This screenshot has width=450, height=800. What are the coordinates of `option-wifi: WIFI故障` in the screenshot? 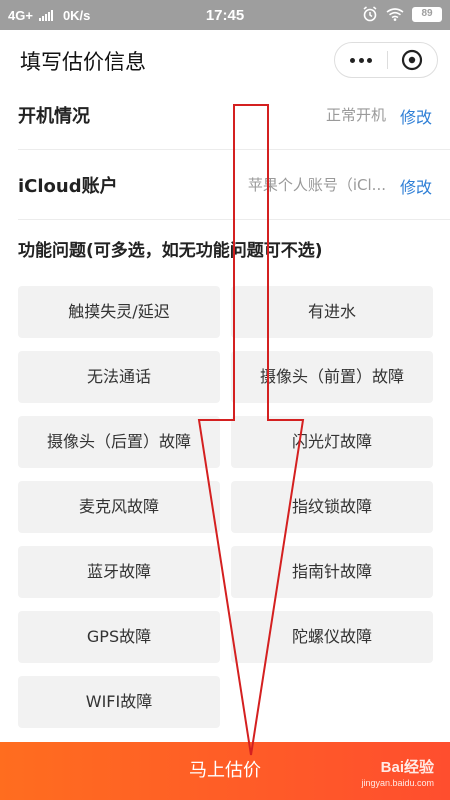 It's located at (119, 702).